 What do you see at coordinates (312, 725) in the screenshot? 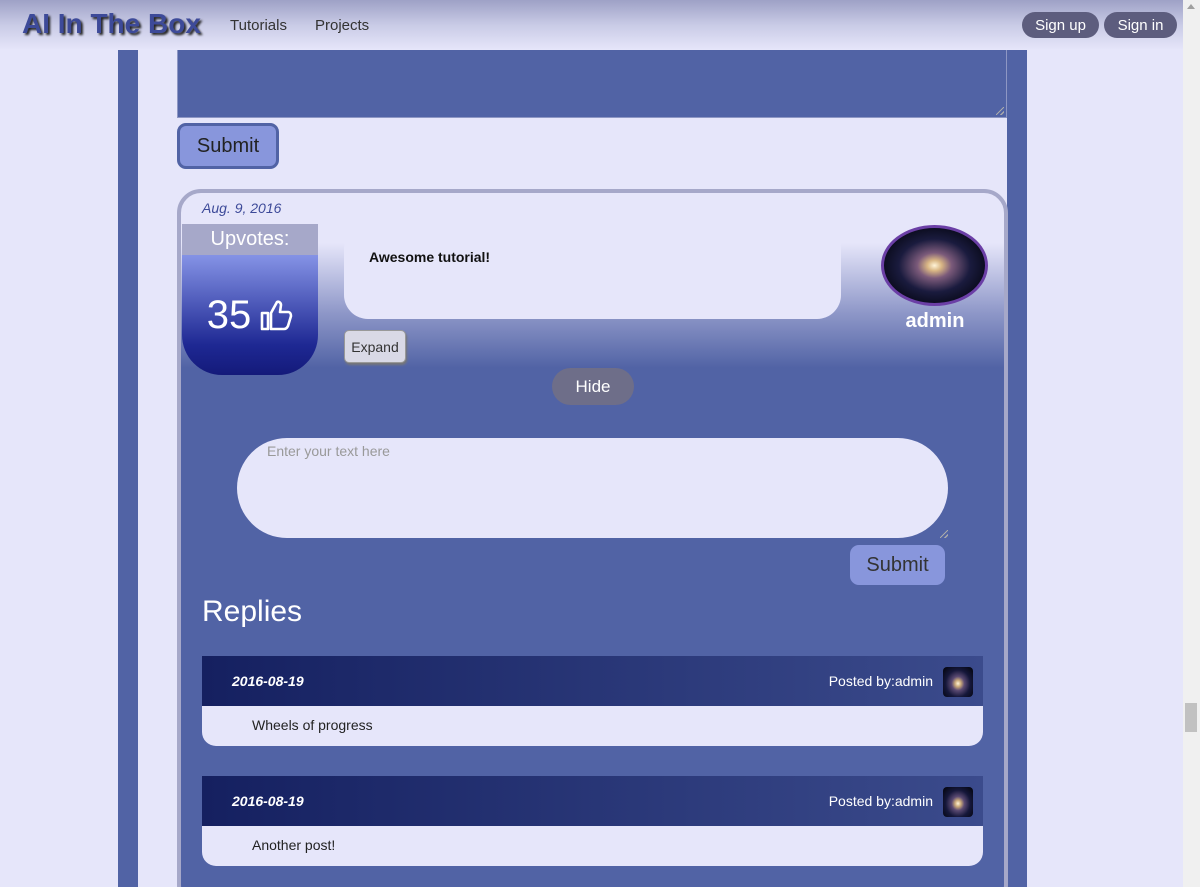
I see `reply-text: Wheels of progress` at bounding box center [312, 725].